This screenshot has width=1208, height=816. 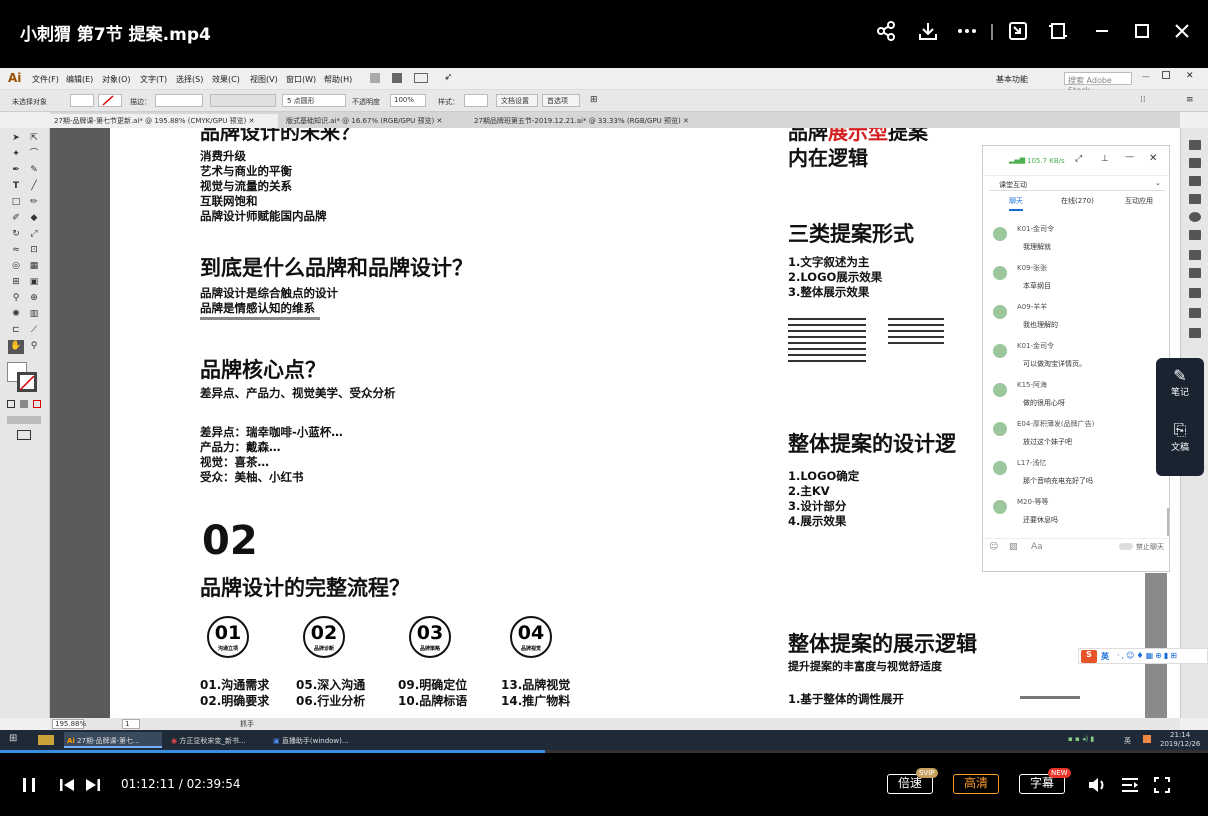 I want to click on quality-button: 高清, so click(x=976, y=784).